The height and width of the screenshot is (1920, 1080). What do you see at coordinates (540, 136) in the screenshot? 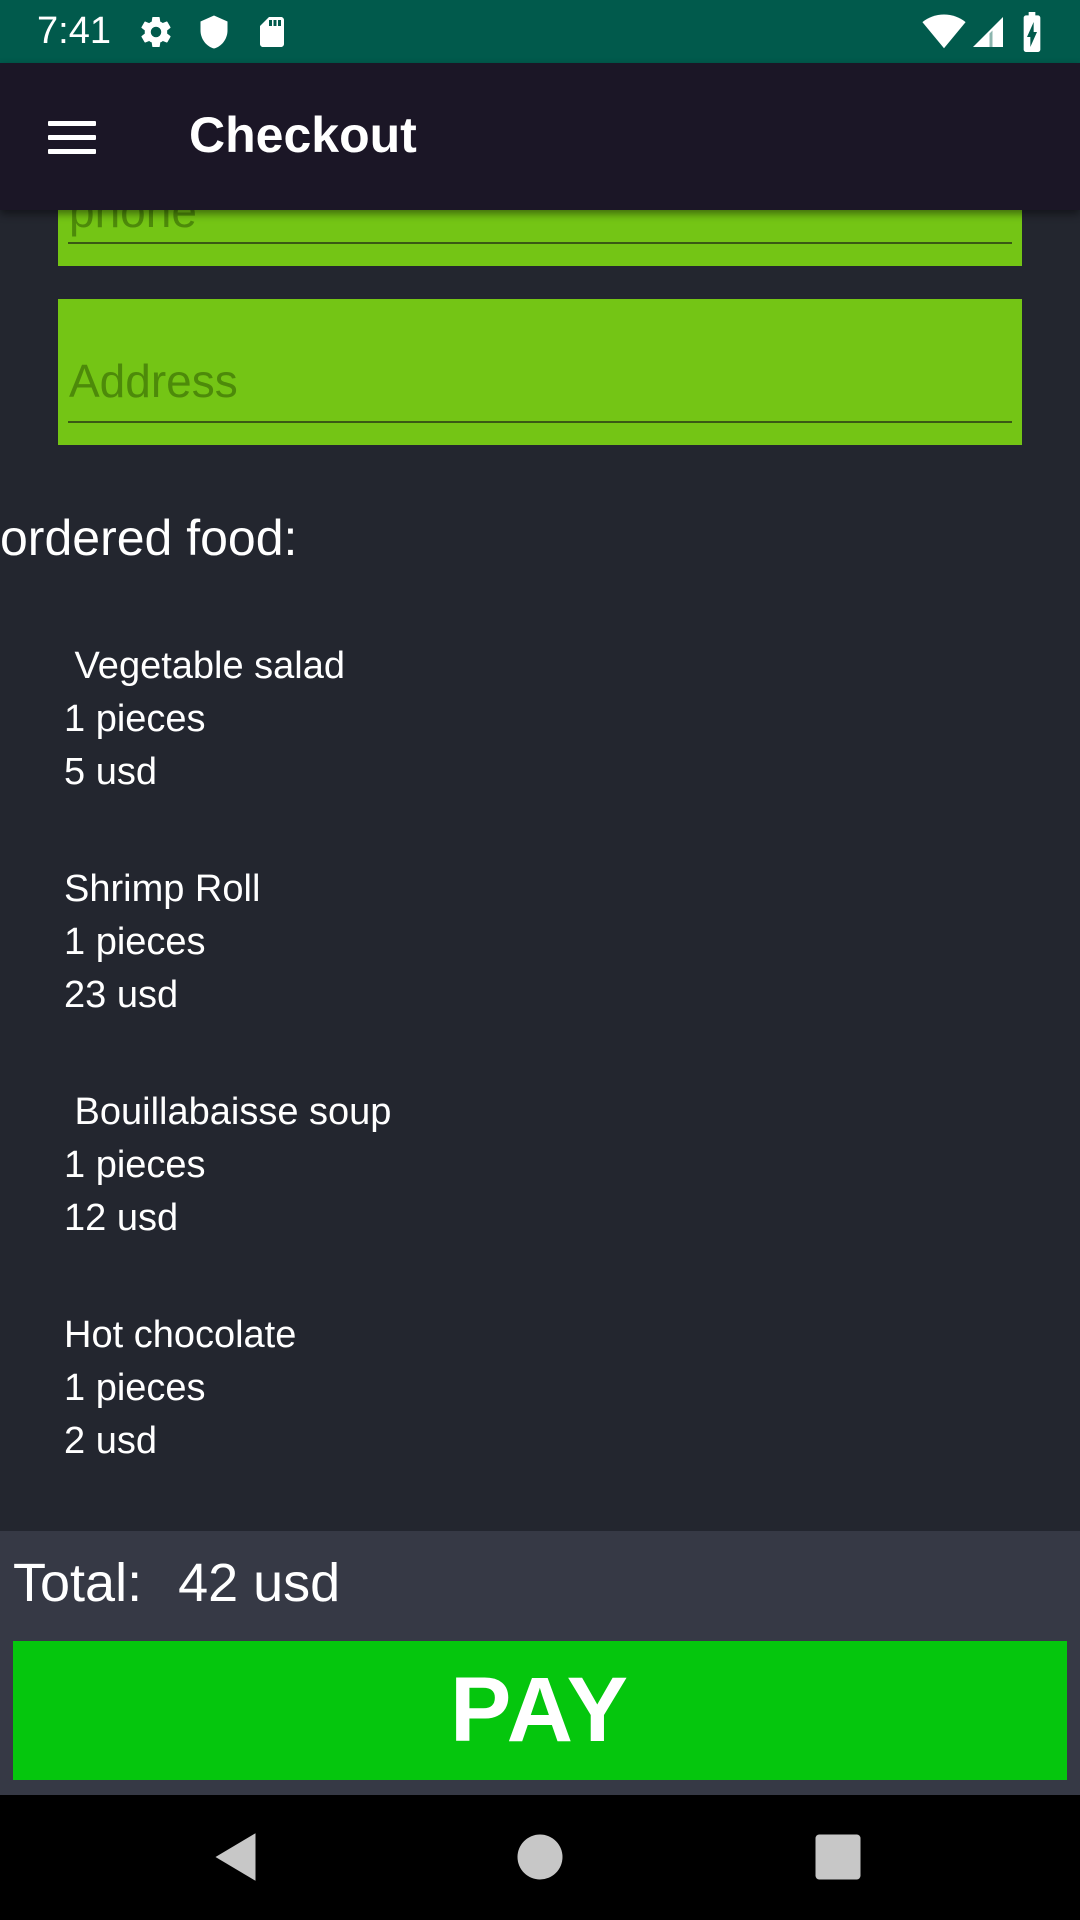
I see `app-toolbar: Checkout` at bounding box center [540, 136].